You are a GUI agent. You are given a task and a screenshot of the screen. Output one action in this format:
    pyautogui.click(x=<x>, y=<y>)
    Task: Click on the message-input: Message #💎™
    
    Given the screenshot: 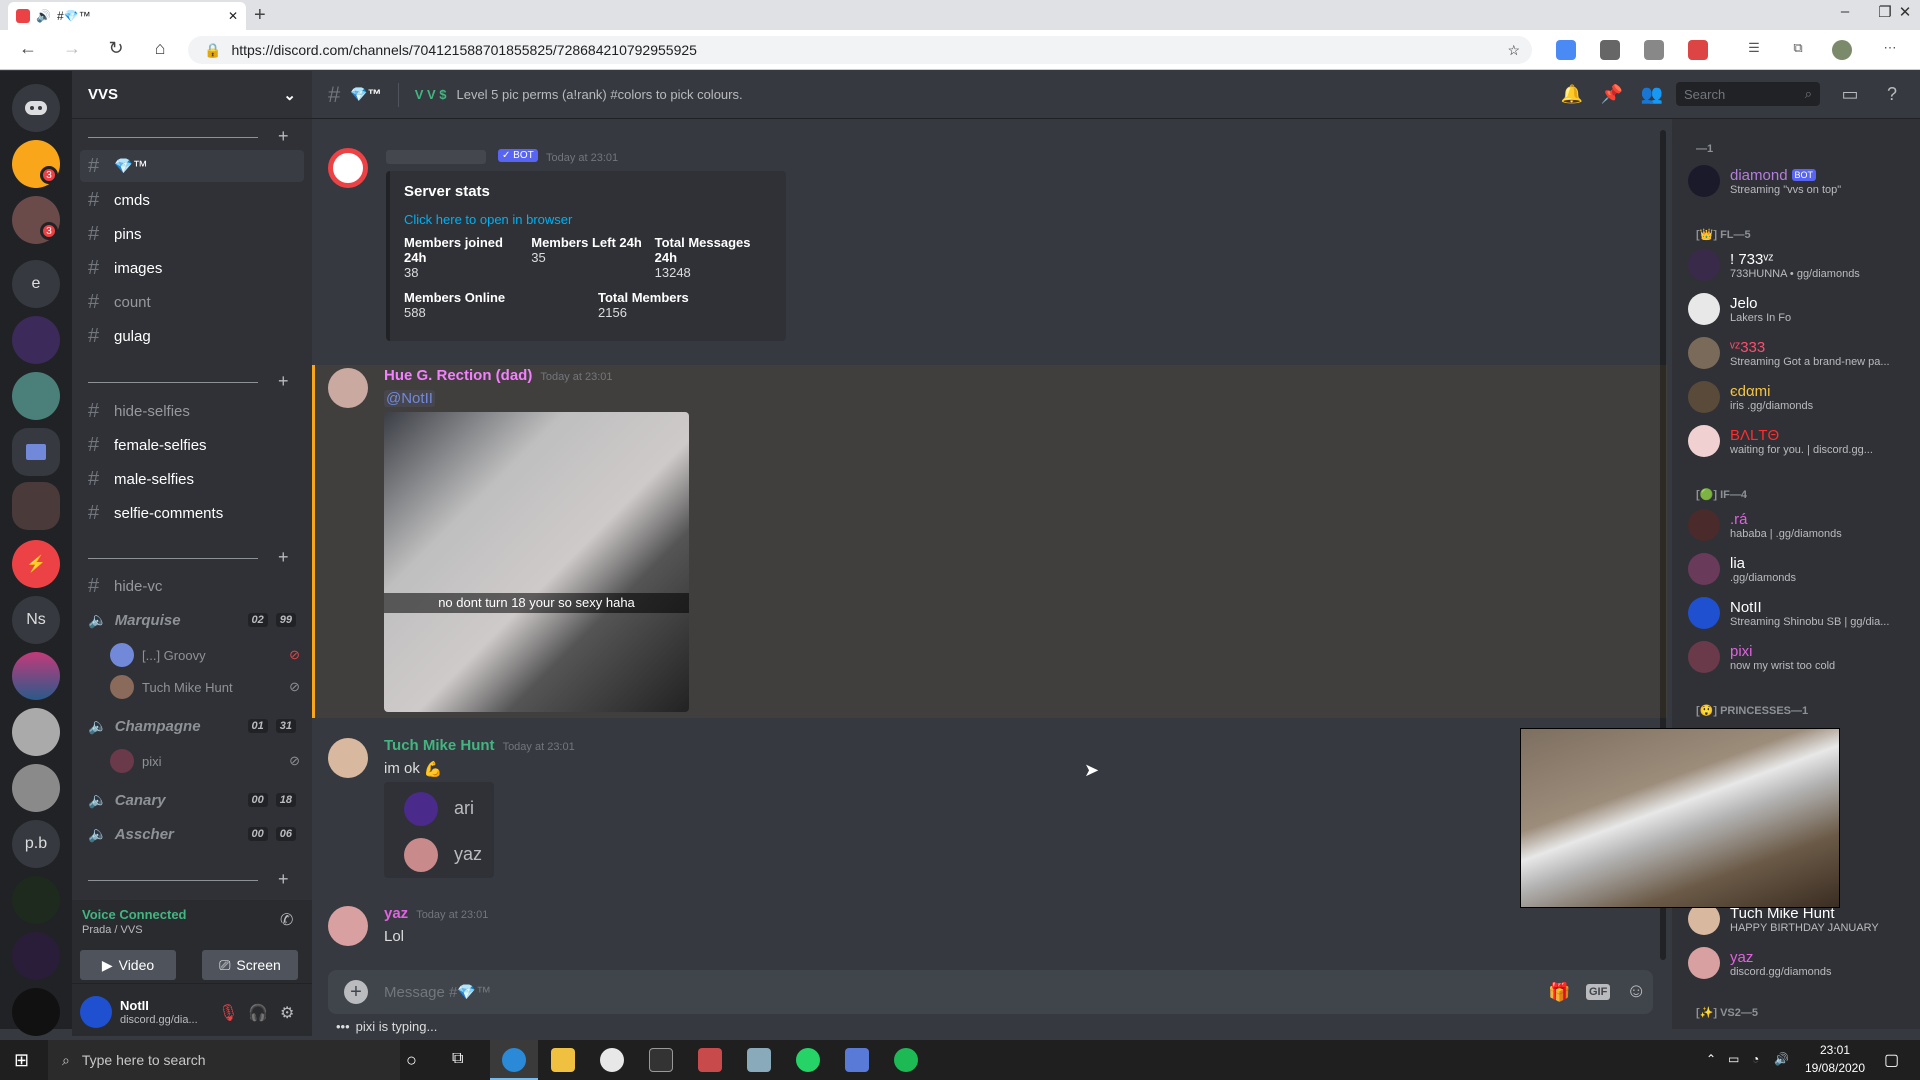 What is the action you would take?
    pyautogui.click(x=990, y=992)
    